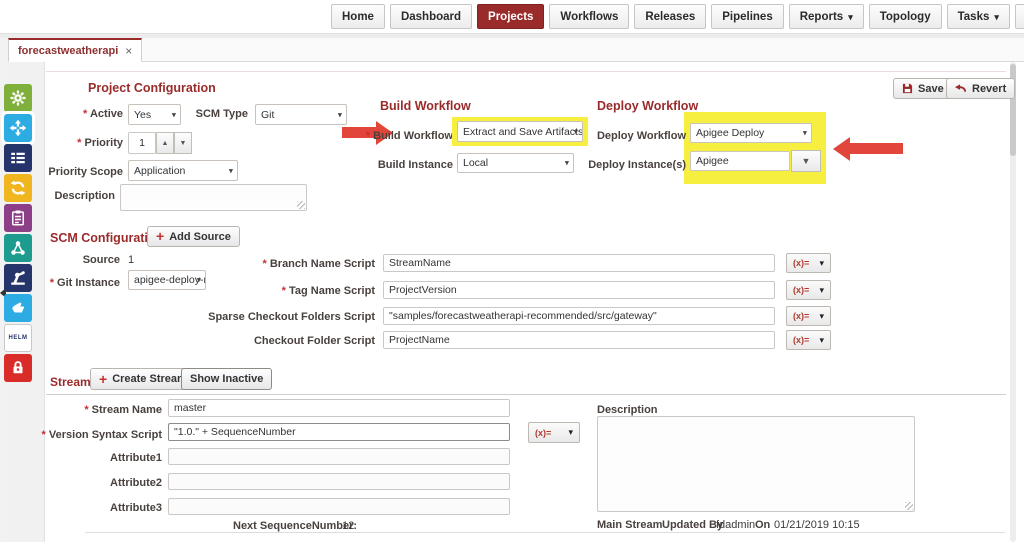 The image size is (1024, 542). I want to click on build-instance-select: Local, so click(515, 163).